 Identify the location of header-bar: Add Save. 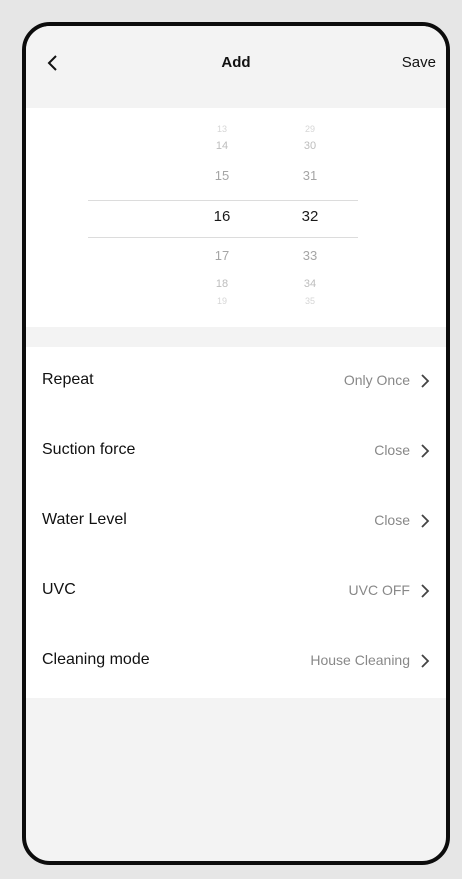
(236, 66).